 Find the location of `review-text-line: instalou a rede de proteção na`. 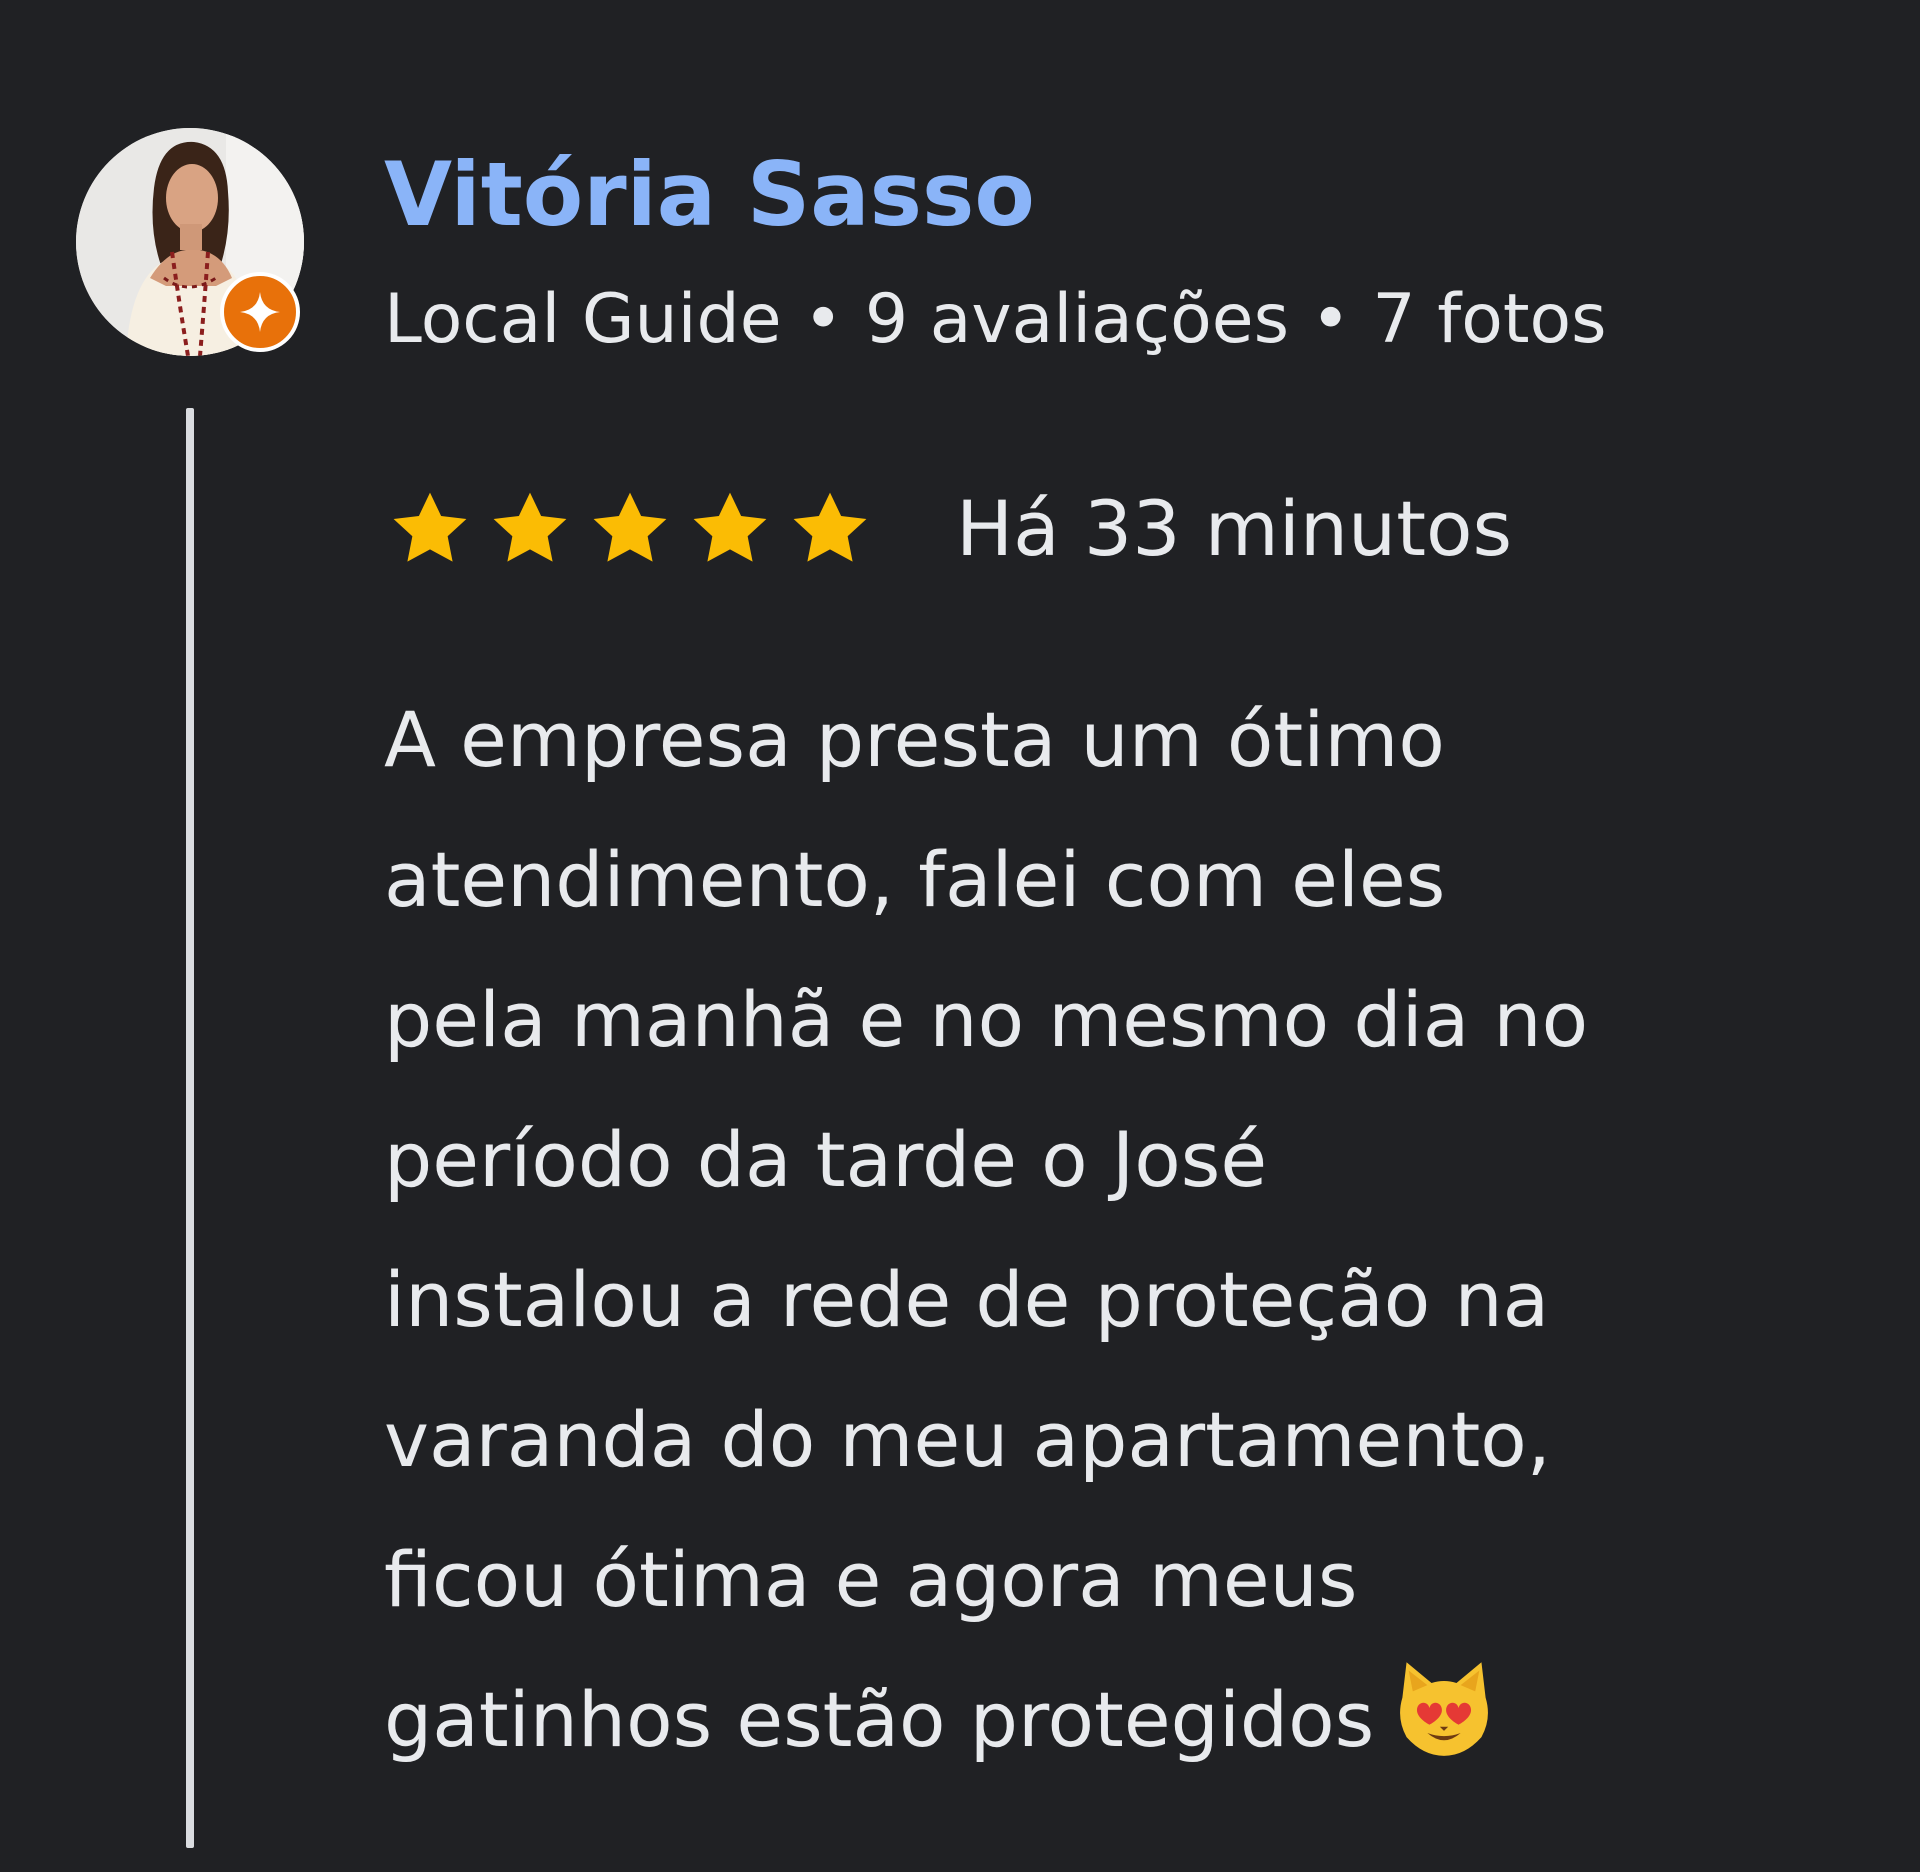

review-text-line: instalou a rede de proteção na is located at coordinates (1094, 1300).